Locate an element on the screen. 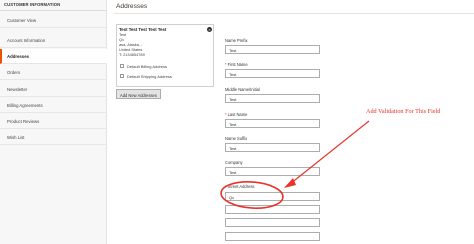 The height and width of the screenshot is (244, 474). sidebar-item-billing-agreements: Billing Agreements is located at coordinates (53, 105).